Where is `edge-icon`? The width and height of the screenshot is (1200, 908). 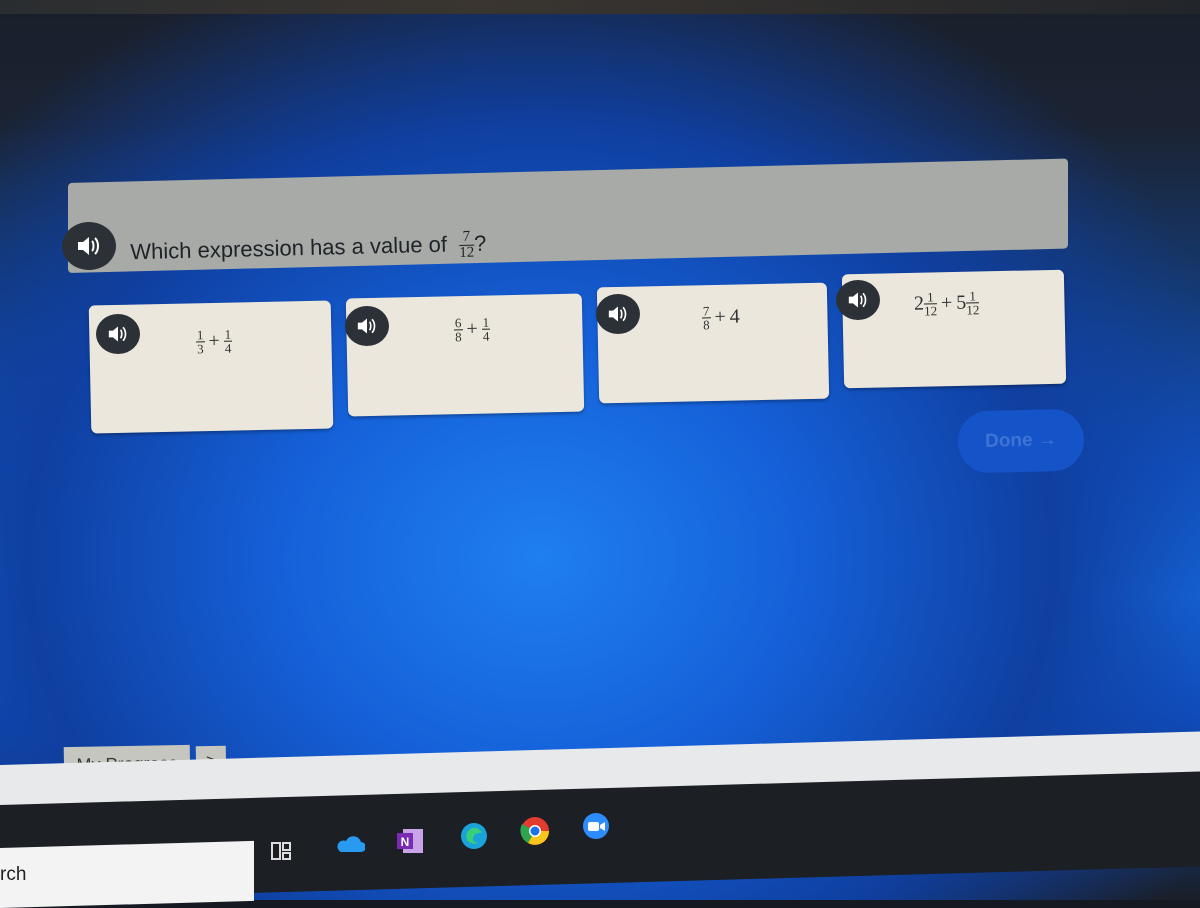
edge-icon is located at coordinates (474, 836).